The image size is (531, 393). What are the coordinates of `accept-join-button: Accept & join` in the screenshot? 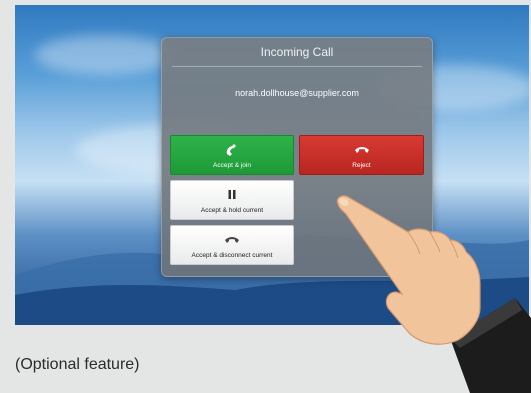 It's located at (232, 155).